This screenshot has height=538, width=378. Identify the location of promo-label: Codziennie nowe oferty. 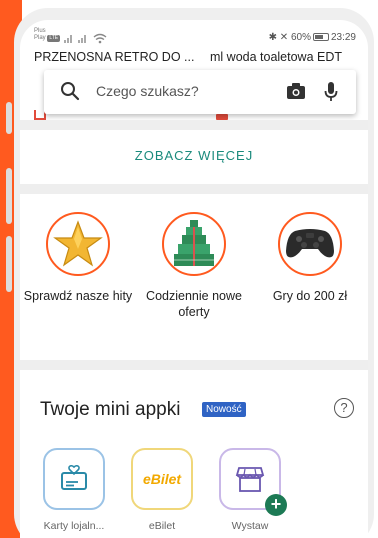
(194, 304).